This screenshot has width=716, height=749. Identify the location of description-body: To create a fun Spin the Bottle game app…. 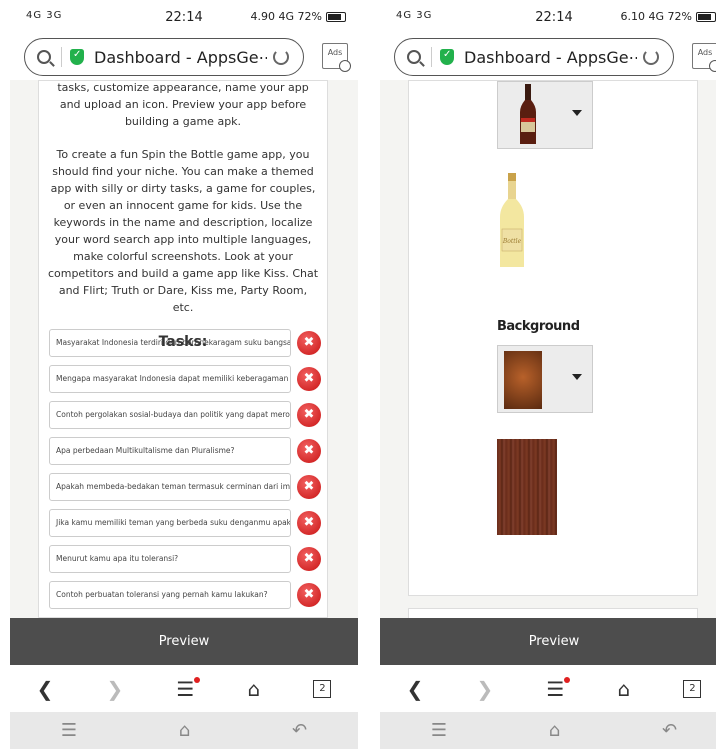
(183, 231).